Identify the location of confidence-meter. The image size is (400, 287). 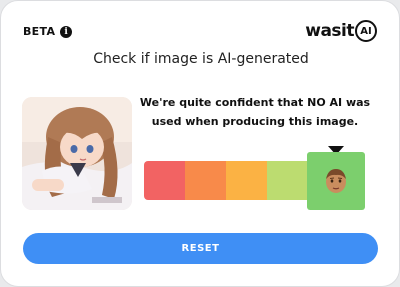
(226, 180).